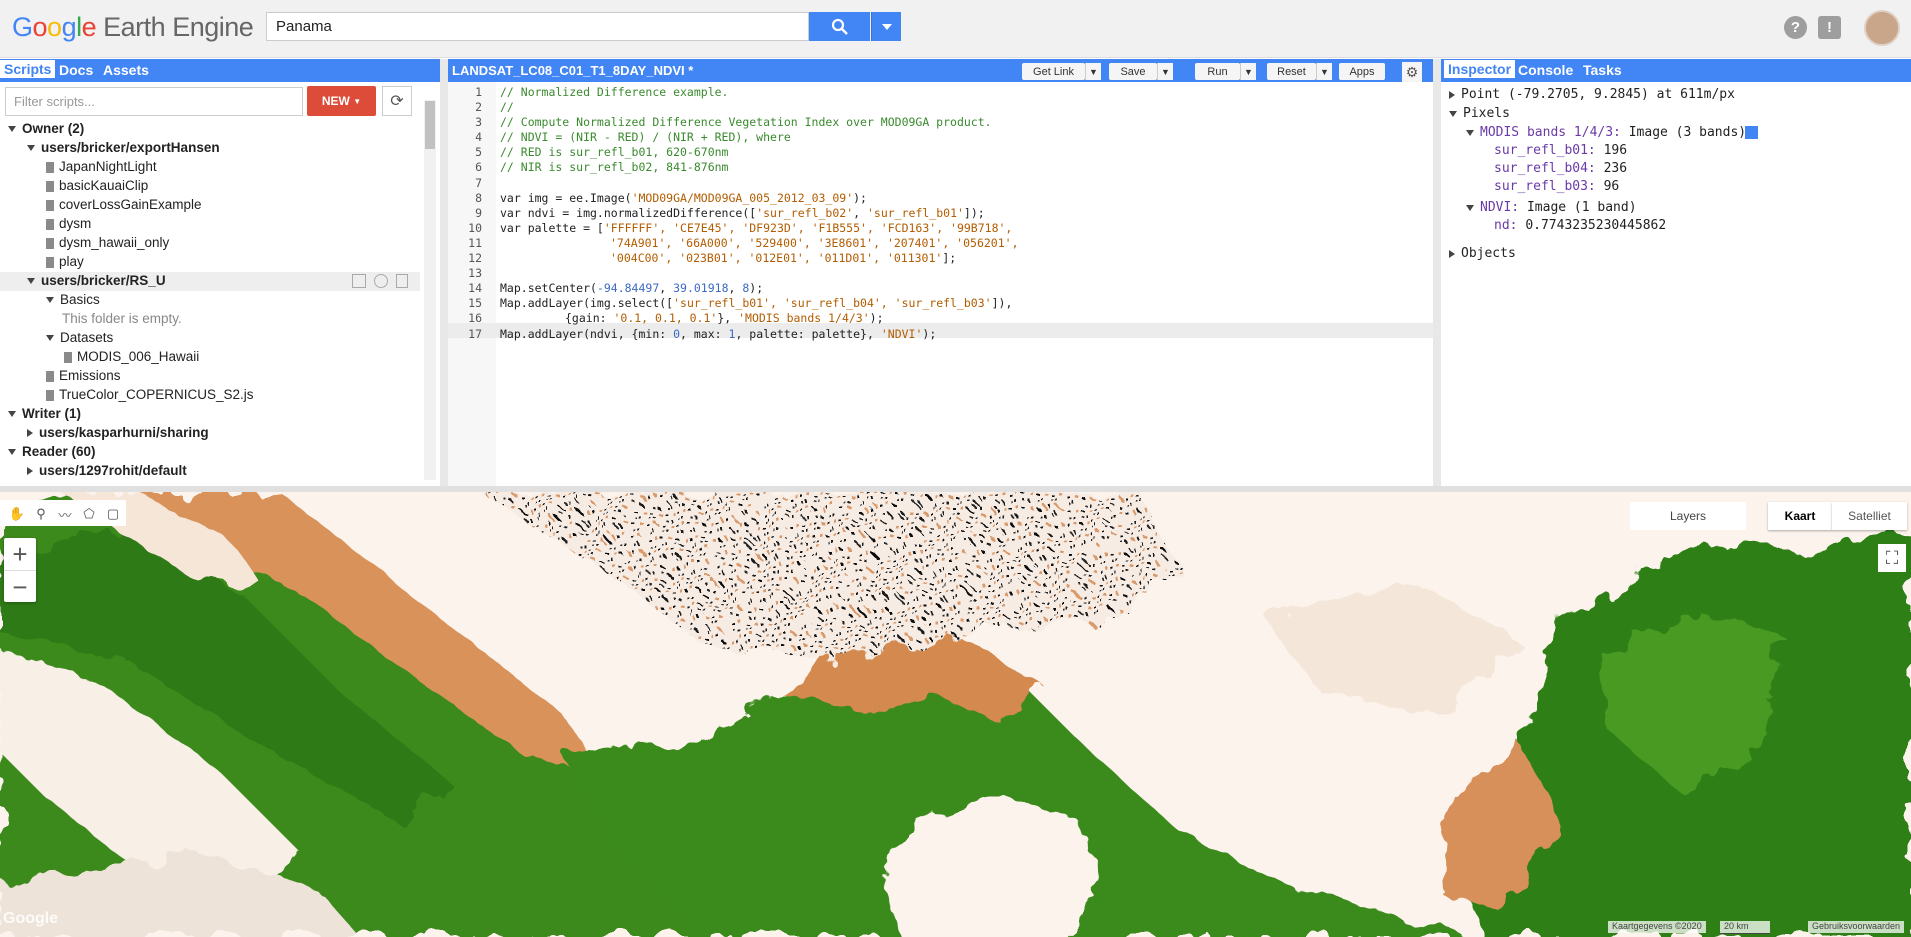 The image size is (1911, 937). I want to click on zoom-in-button: +, so click(20, 554).